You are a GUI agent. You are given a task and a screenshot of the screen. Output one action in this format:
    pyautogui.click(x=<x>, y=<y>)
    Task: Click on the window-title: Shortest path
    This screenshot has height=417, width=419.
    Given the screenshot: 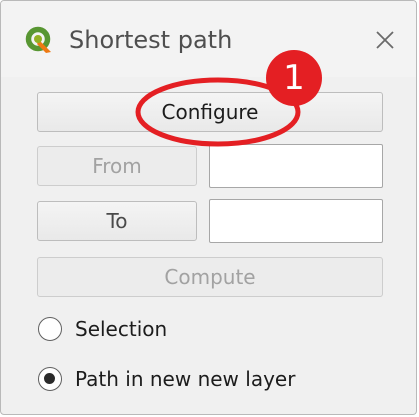 What is the action you would take?
    pyautogui.click(x=151, y=40)
    